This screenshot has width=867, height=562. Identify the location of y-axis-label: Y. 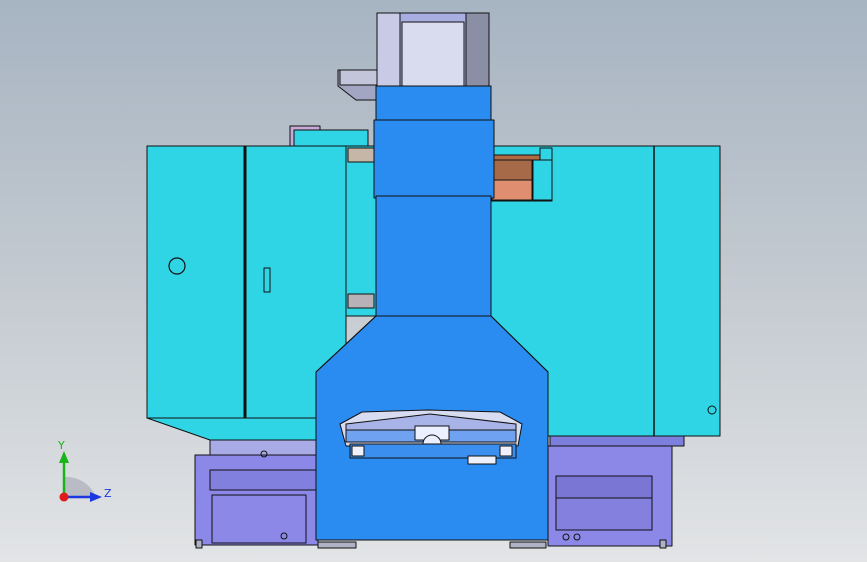
(61, 445).